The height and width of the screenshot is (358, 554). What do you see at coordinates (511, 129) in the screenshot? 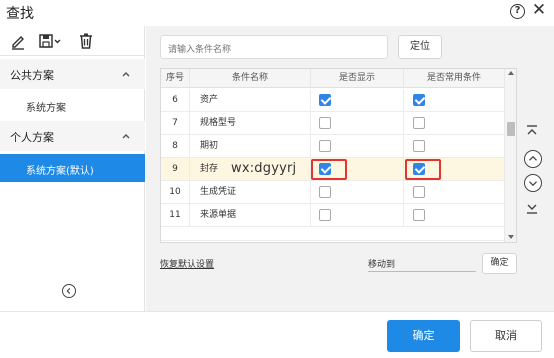
I see `scroll-thumb` at bounding box center [511, 129].